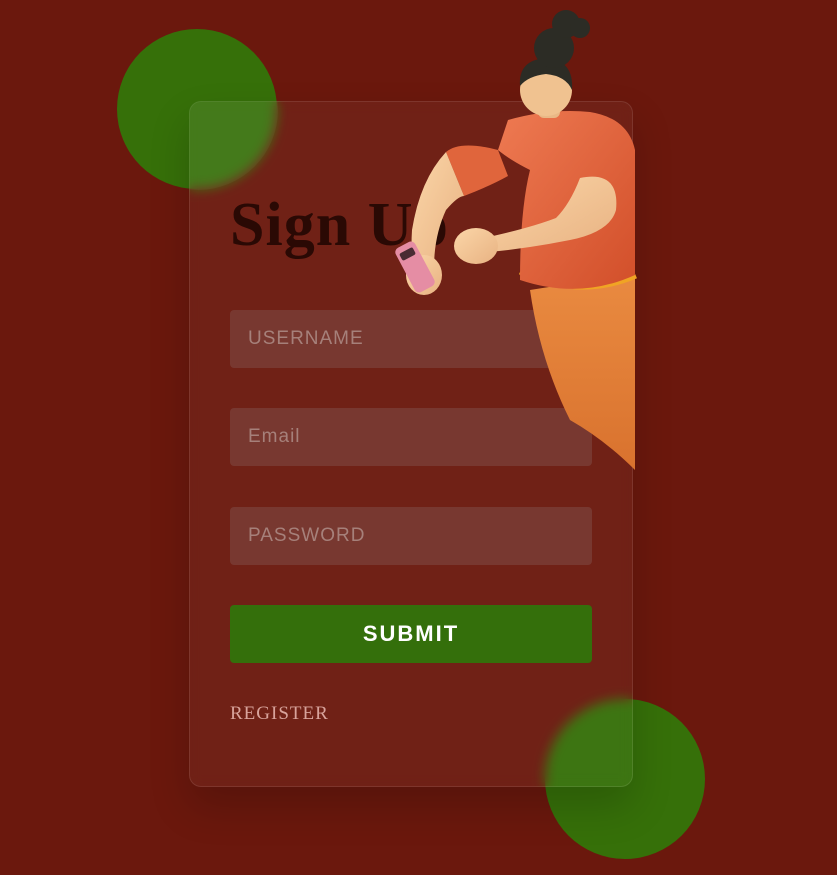 The image size is (837, 875). Describe the element at coordinates (279, 714) in the screenshot. I see `register-link: REGISTER` at that location.